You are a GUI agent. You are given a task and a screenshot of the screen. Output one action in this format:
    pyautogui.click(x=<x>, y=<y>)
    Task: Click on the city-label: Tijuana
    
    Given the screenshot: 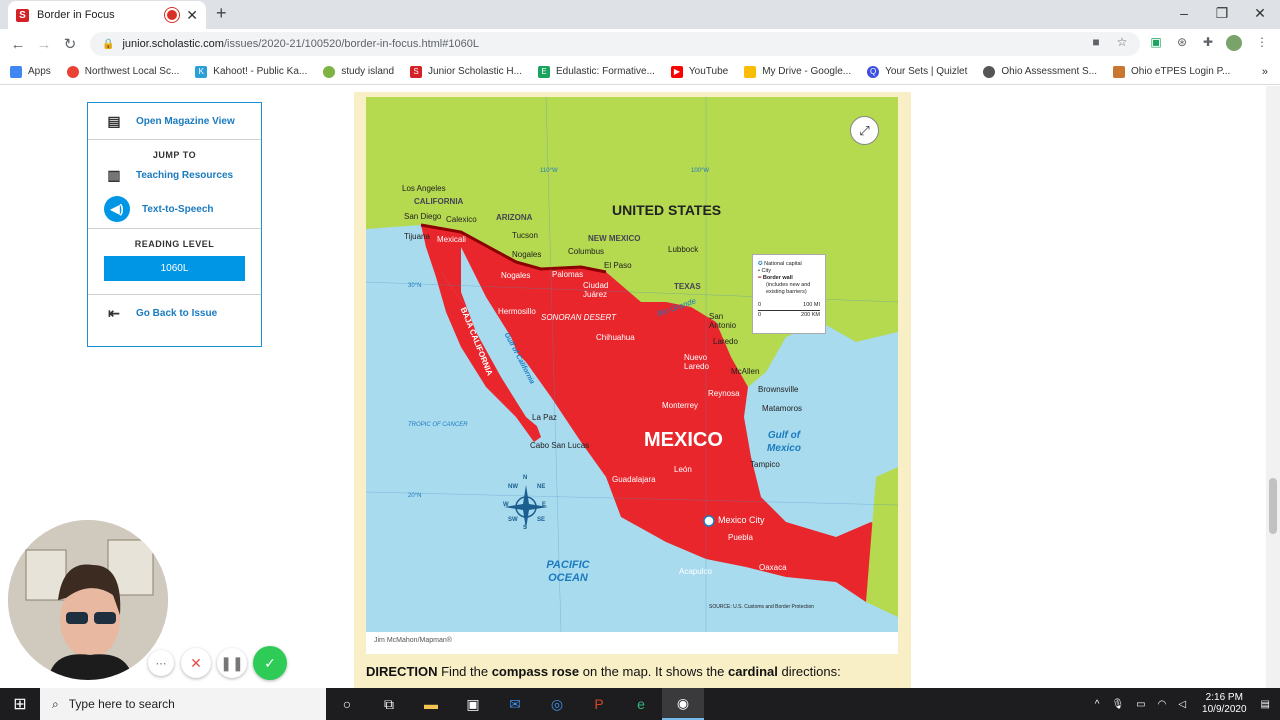 What is the action you would take?
    pyautogui.click(x=417, y=236)
    